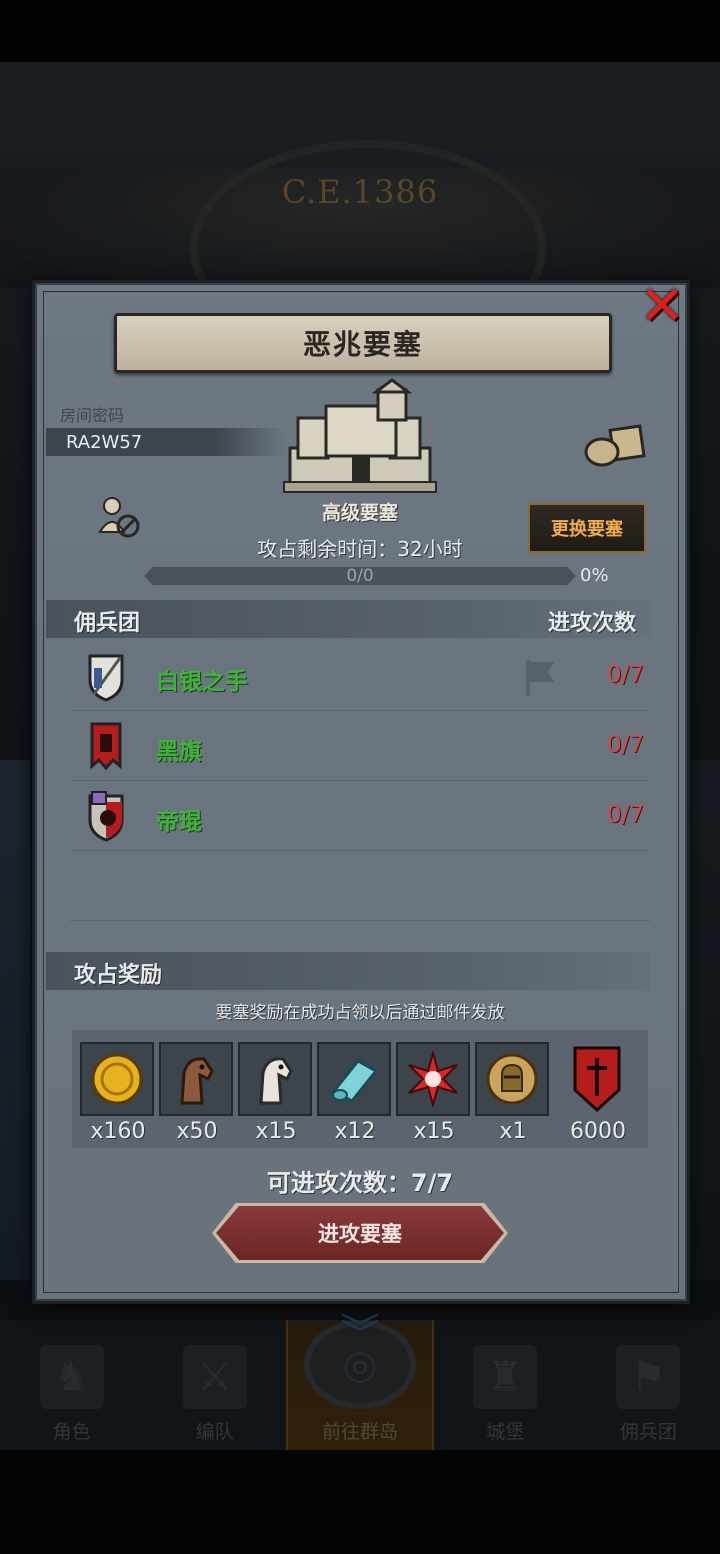 The height and width of the screenshot is (1554, 720). I want to click on reward-qty: x12, so click(355, 1131).